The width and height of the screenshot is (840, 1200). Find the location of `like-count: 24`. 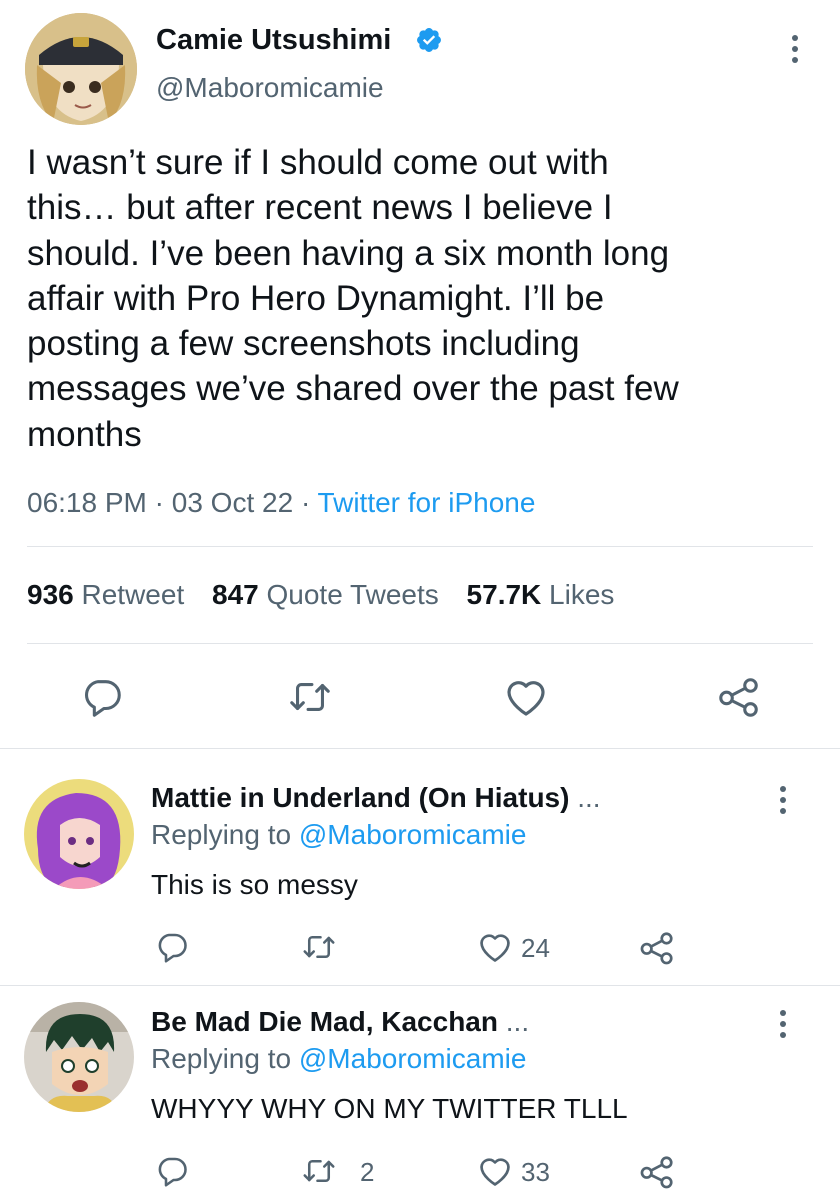

like-count: 24 is located at coordinates (535, 948).